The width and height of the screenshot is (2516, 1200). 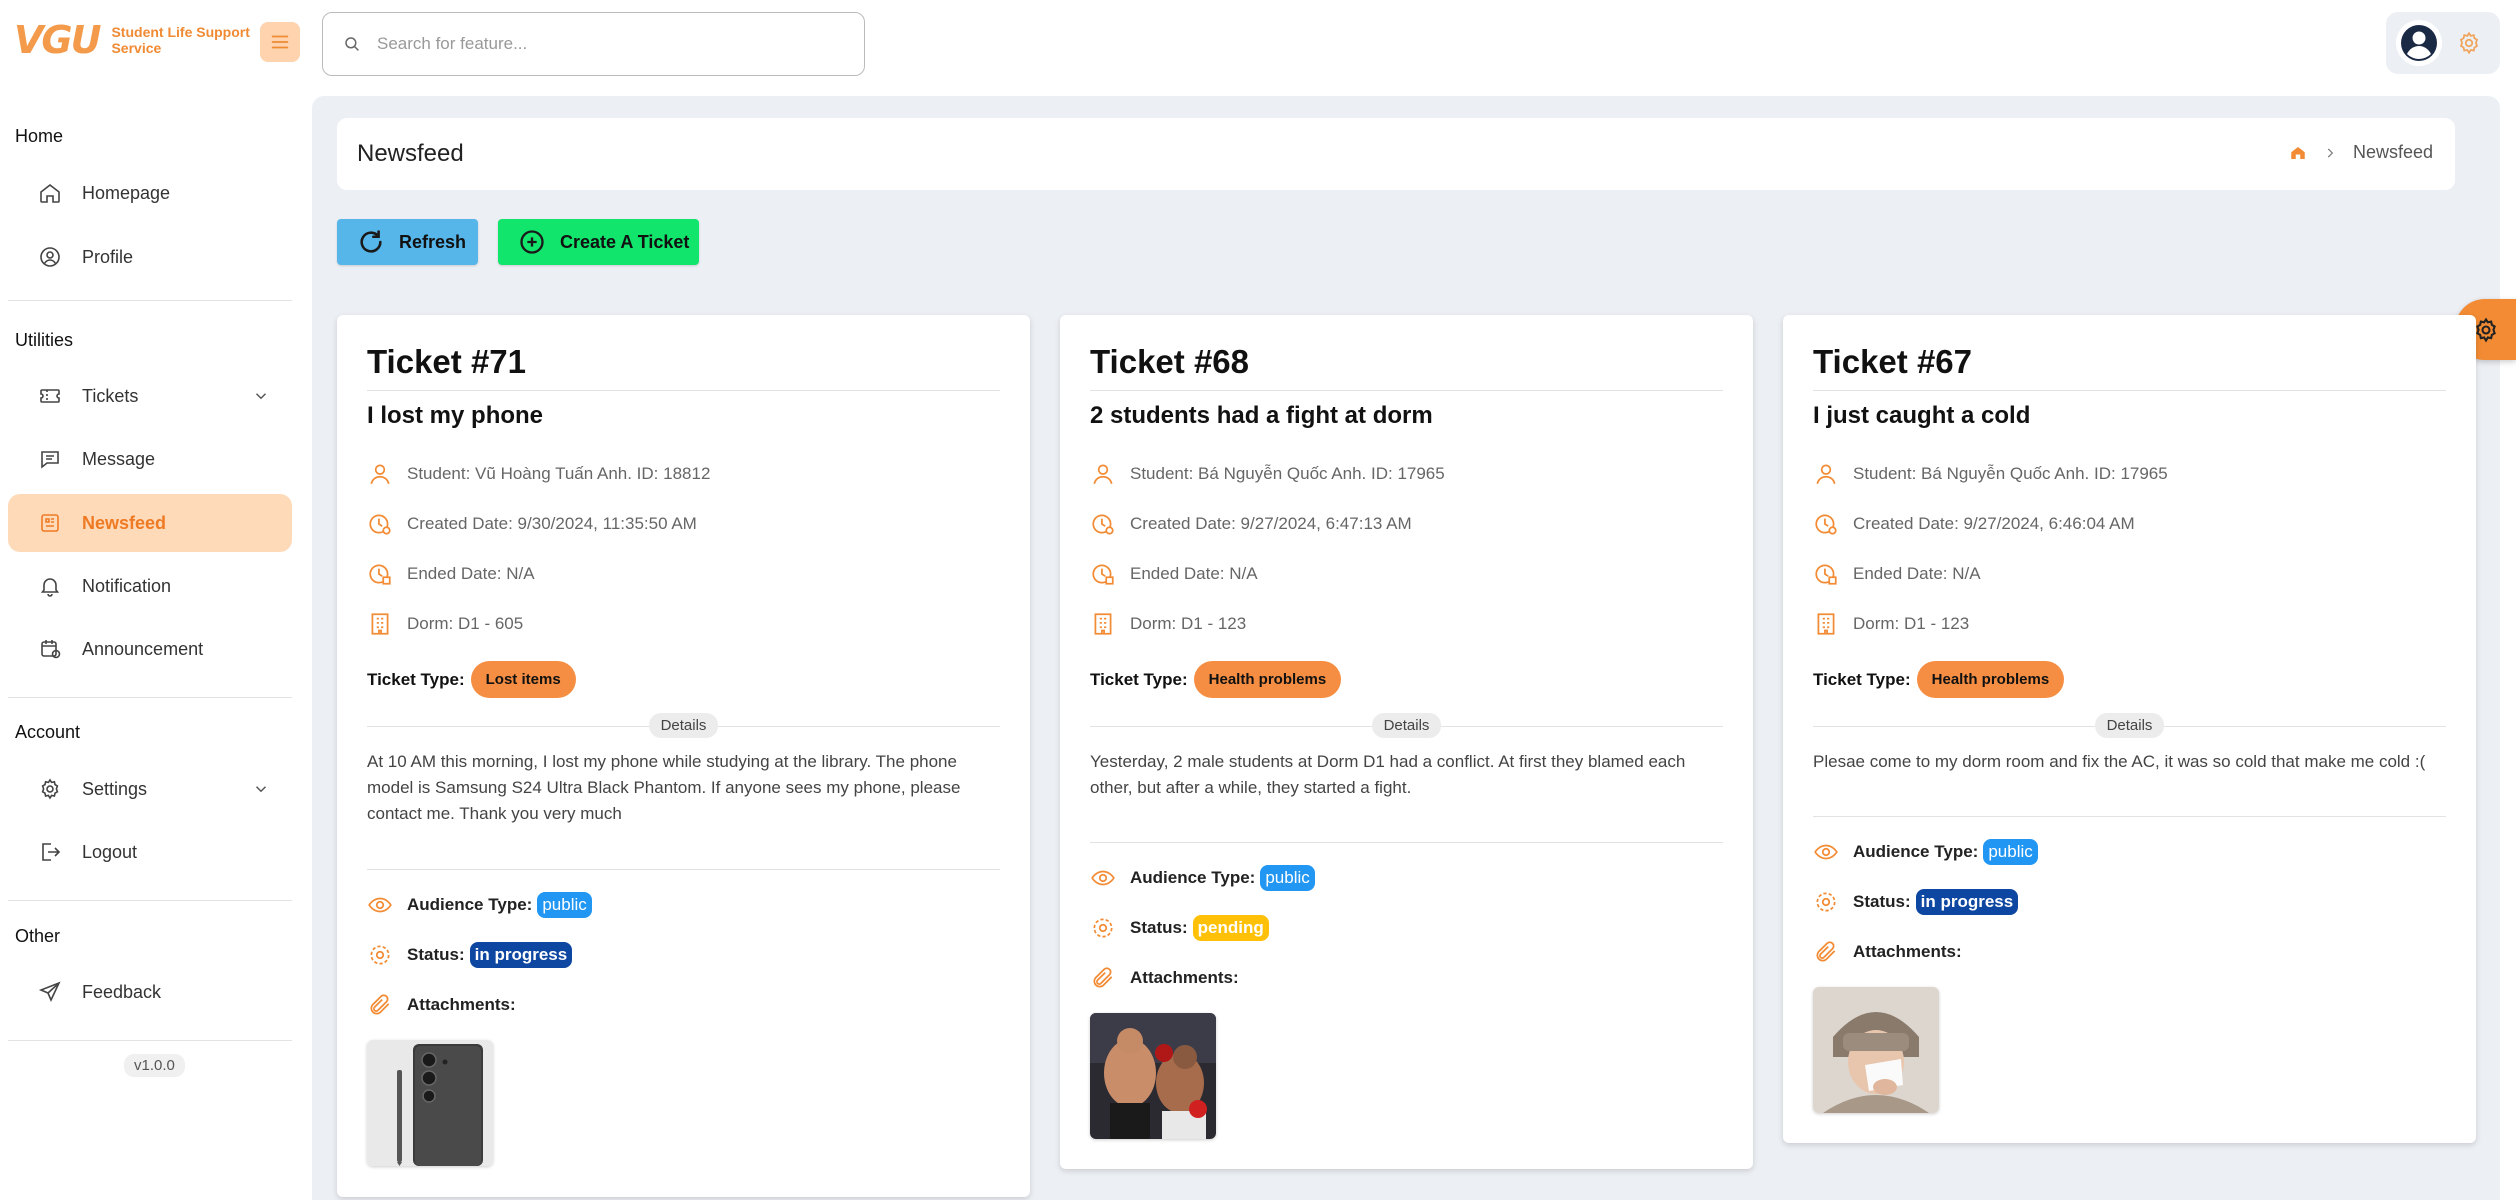 What do you see at coordinates (261, 789) in the screenshot?
I see `chevron-down-icon` at bounding box center [261, 789].